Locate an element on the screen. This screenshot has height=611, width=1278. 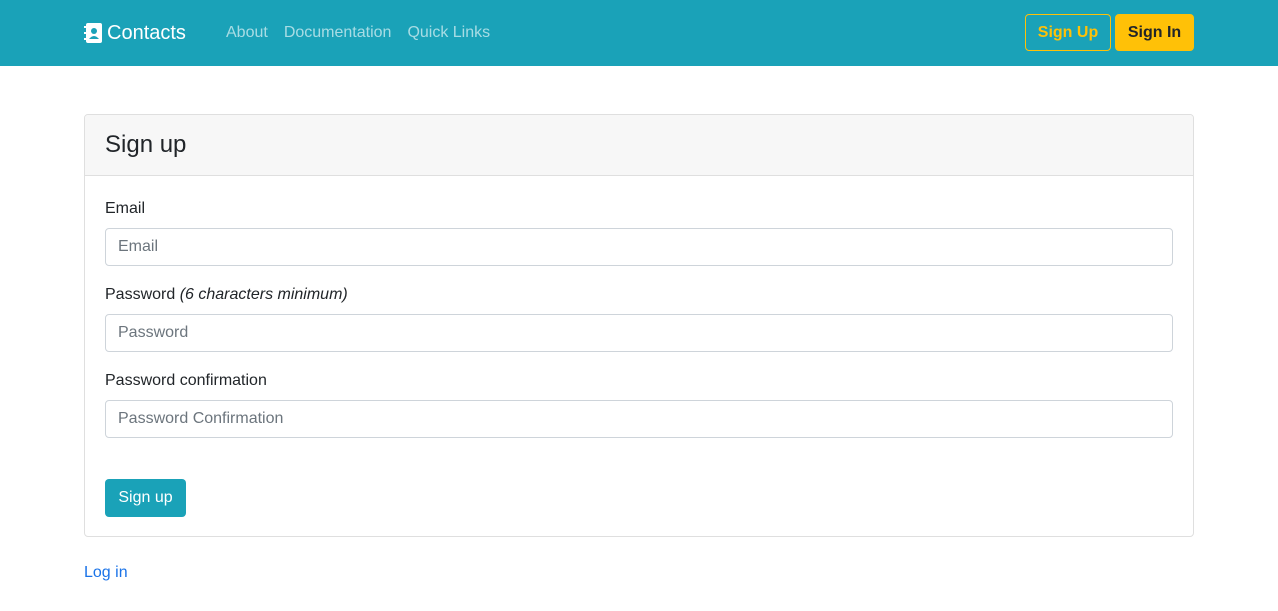
nav-link-documentation: Documentation is located at coordinates (338, 33).